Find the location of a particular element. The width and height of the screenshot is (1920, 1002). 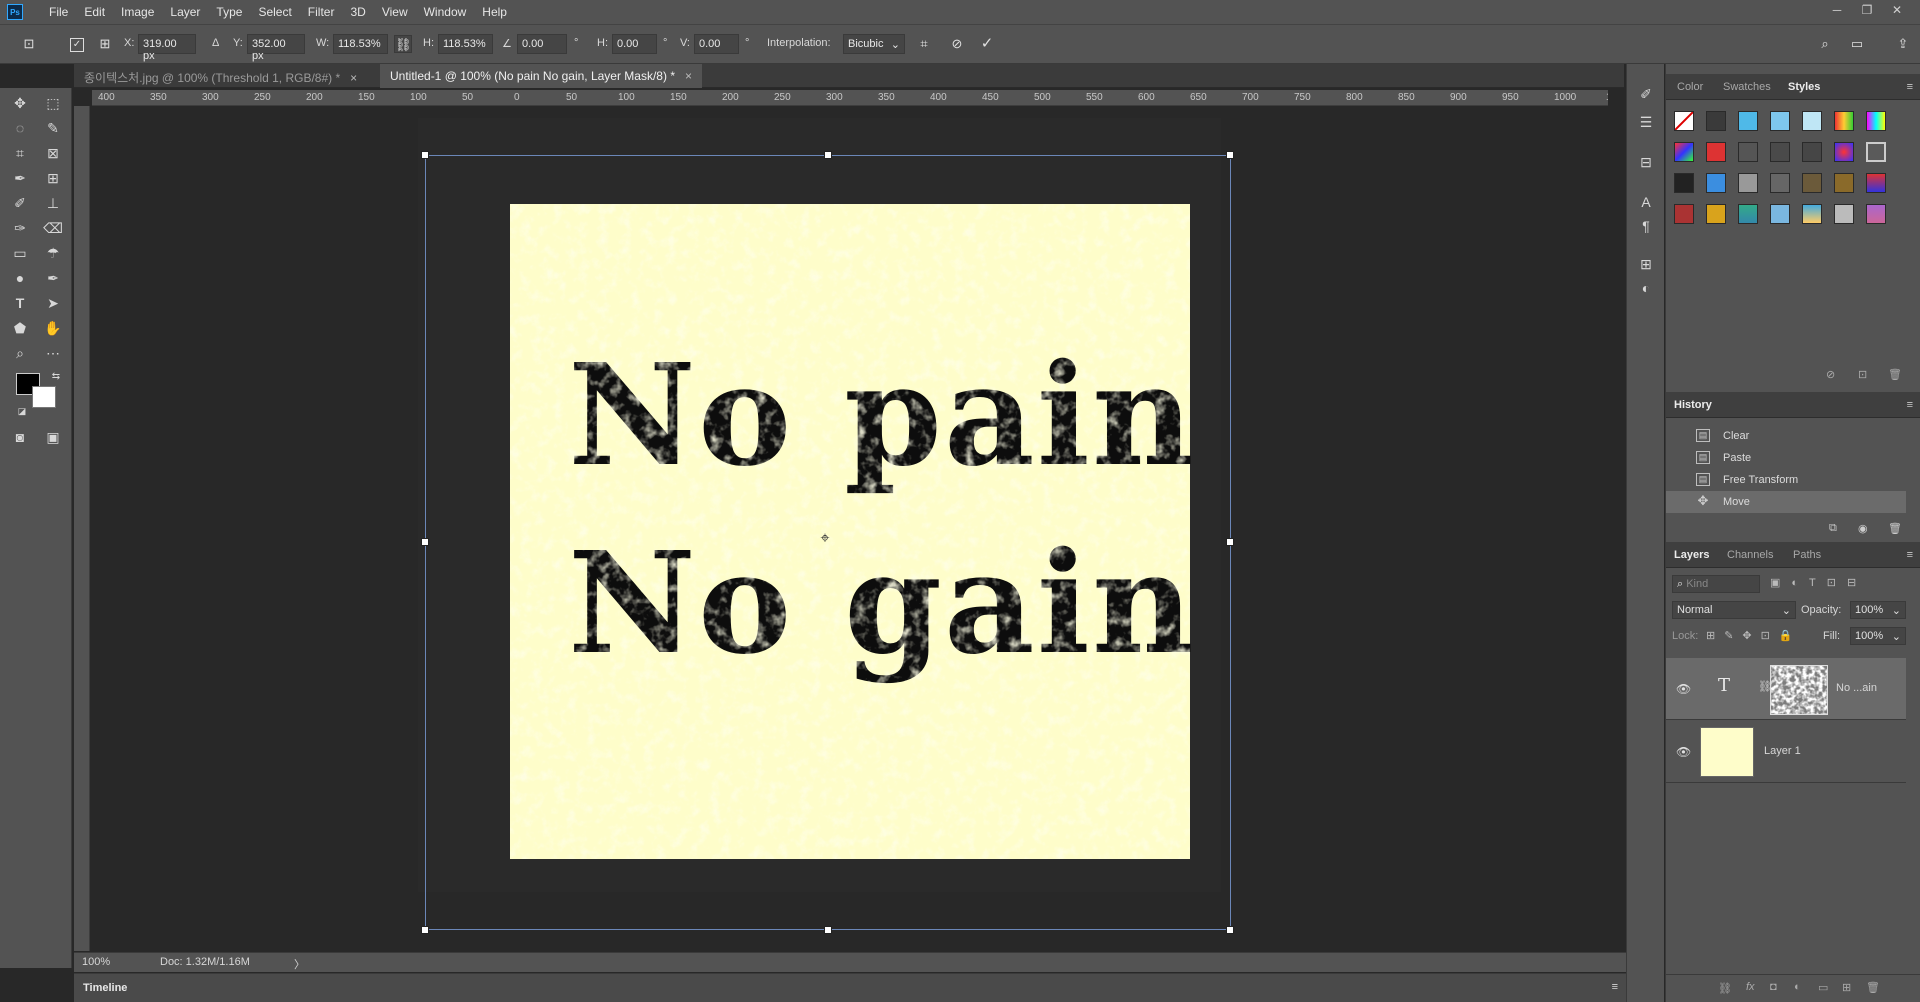

paragraph-icon: ¶ is located at coordinates (1646, 226).